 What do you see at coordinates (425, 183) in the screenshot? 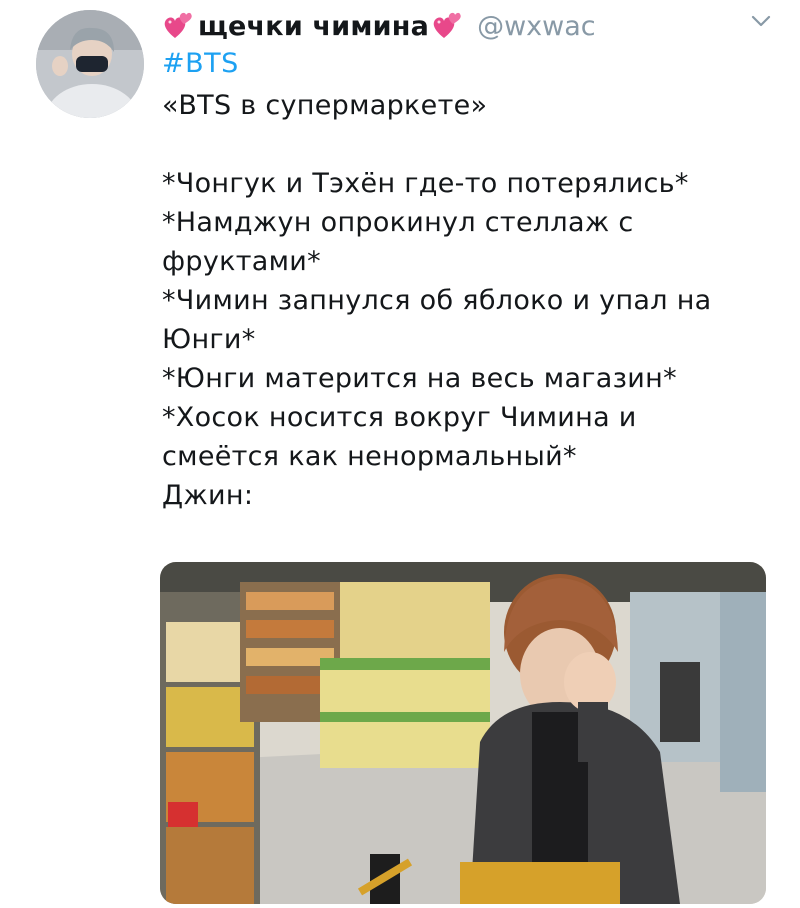
I see `tweet-text-line: *Чонгук и Тэхён где-то потерялись*` at bounding box center [425, 183].